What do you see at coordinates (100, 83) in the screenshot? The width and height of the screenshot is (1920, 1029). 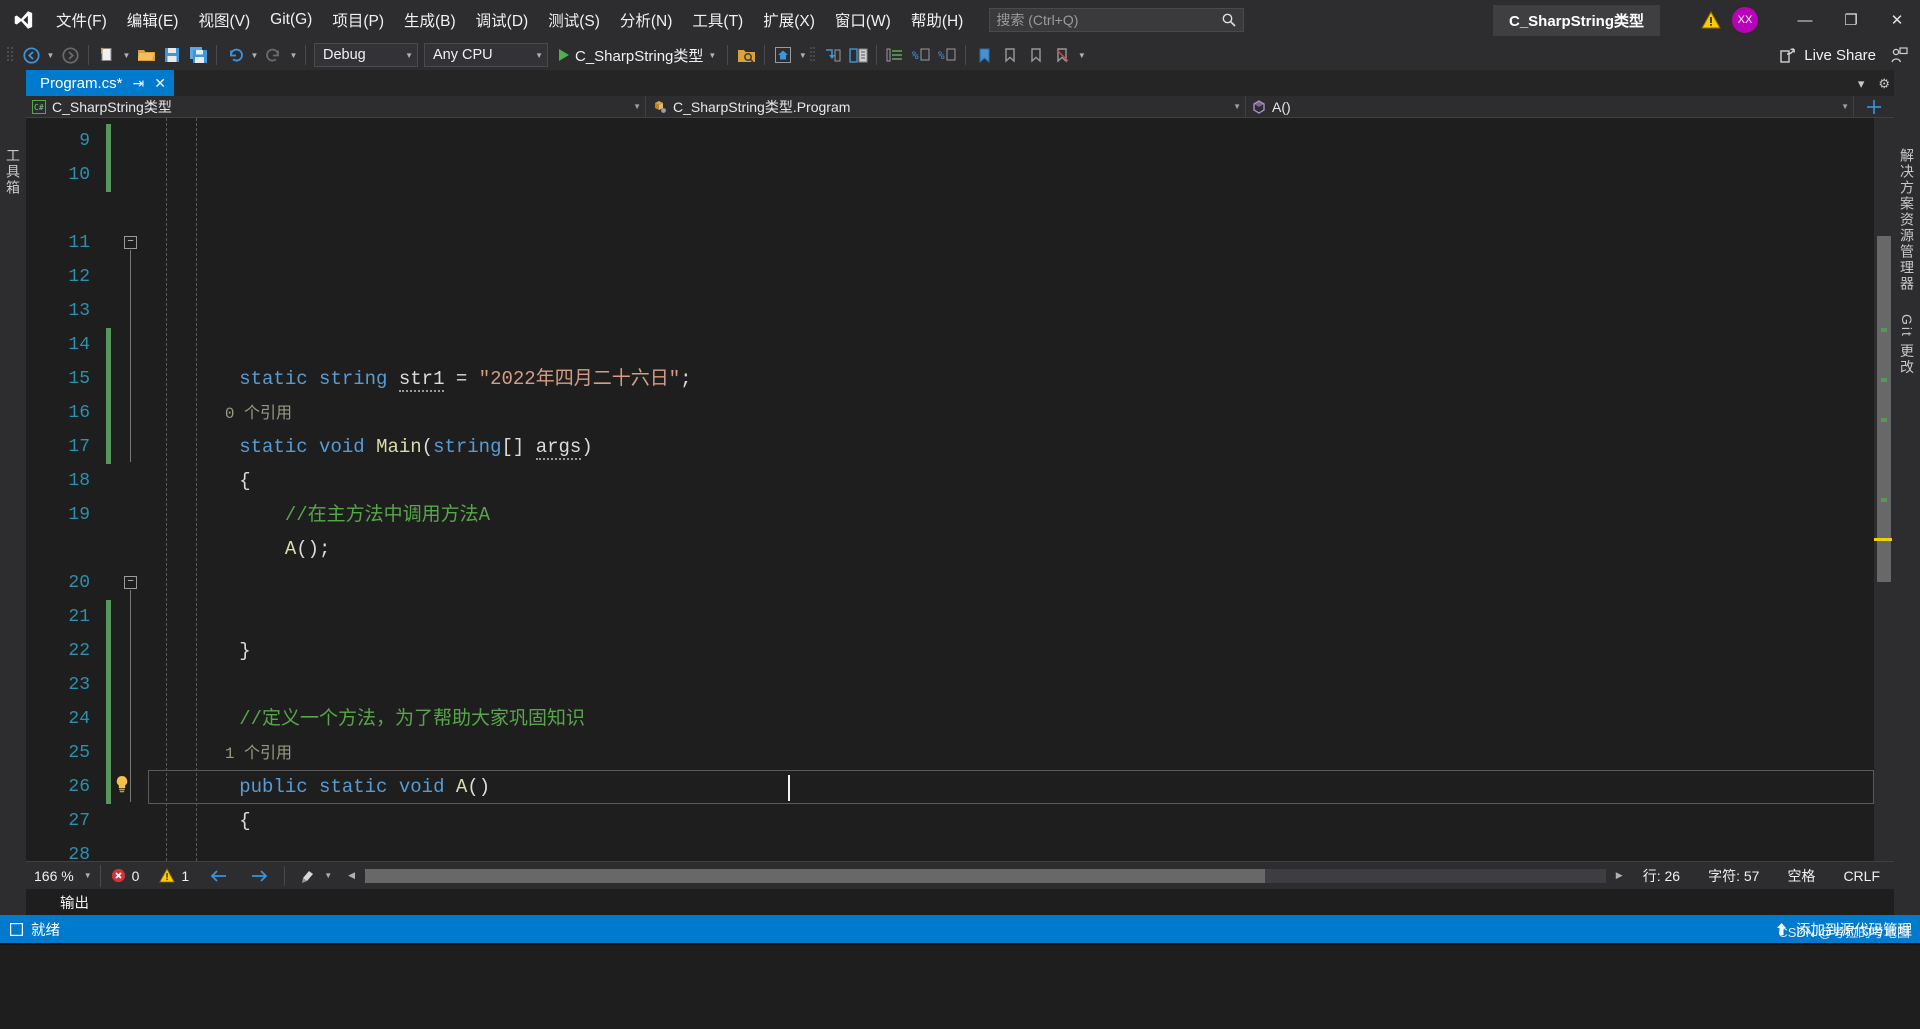 I see `tab-program-cs: Program.cs* ⇥ ✕` at bounding box center [100, 83].